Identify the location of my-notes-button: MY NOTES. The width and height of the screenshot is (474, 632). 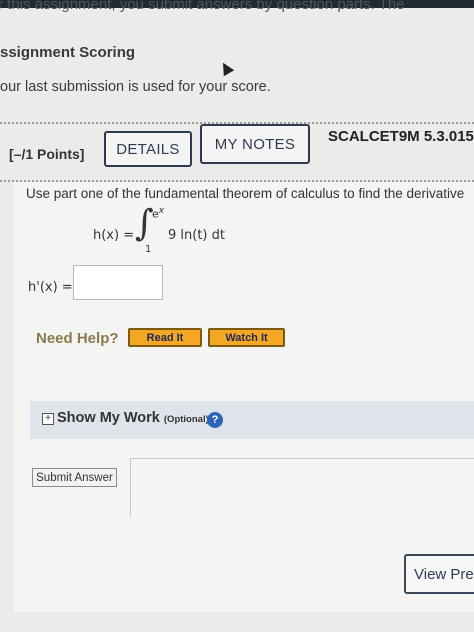
(255, 144).